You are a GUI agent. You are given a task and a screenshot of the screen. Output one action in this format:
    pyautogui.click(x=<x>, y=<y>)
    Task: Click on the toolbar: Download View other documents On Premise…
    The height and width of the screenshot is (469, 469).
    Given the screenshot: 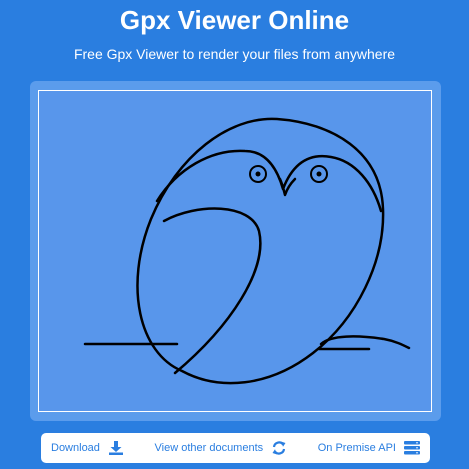 What is the action you would take?
    pyautogui.click(x=235, y=448)
    